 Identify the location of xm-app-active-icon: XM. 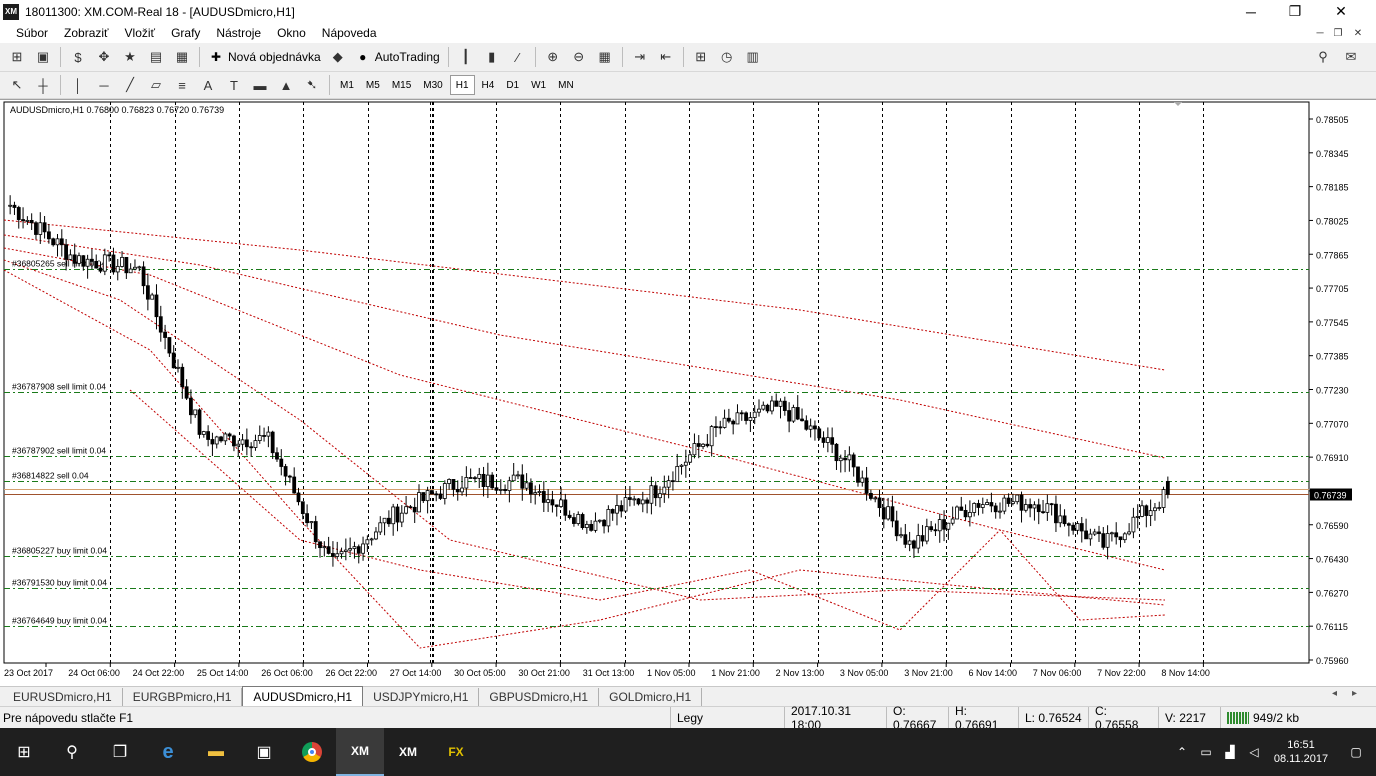
(360, 752).